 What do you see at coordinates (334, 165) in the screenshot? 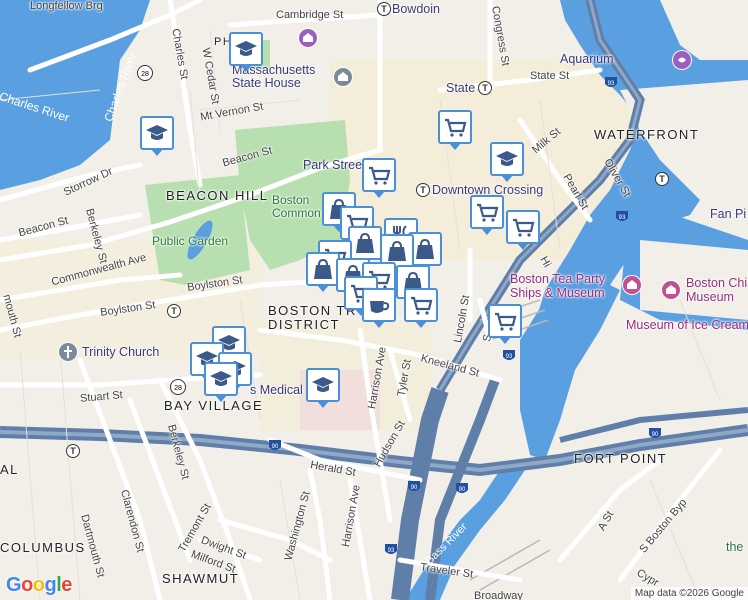
I see `park-street-station-label: Park Street` at bounding box center [334, 165].